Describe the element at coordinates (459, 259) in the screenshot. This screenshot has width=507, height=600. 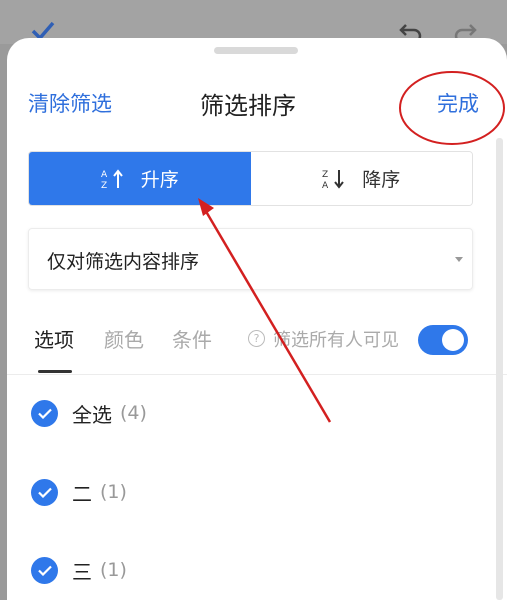
I see `caret-down-icon` at that location.